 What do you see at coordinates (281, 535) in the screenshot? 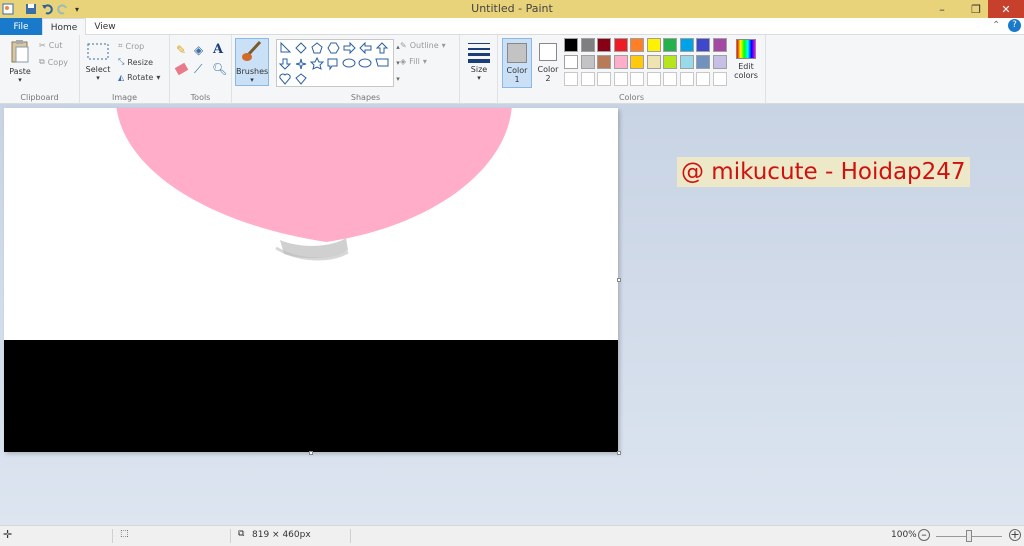
I see `image-dimensions: 819 × 460px` at bounding box center [281, 535].